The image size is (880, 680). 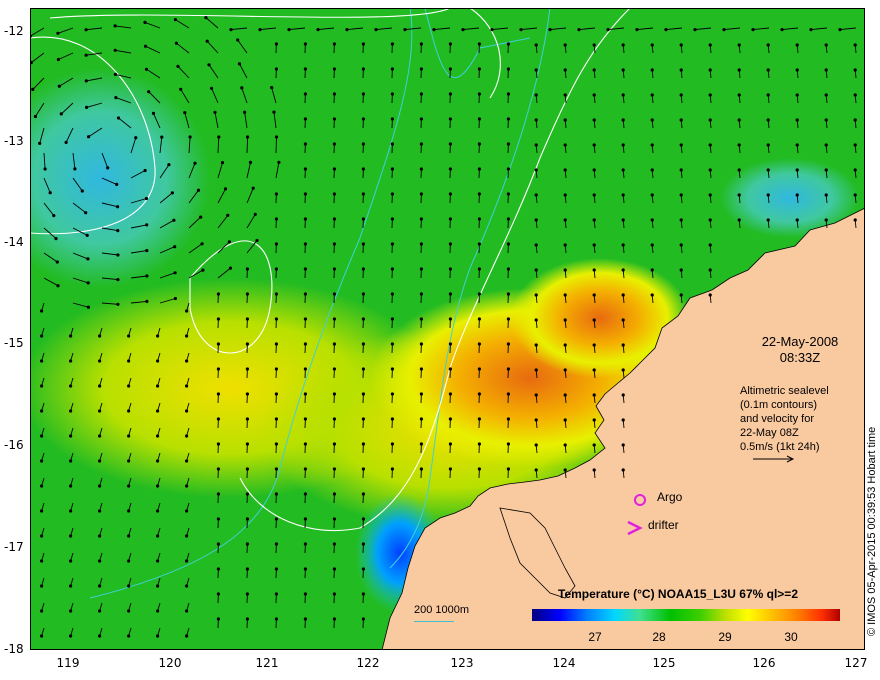 I want to click on lon-label: 121, so click(x=267, y=663).